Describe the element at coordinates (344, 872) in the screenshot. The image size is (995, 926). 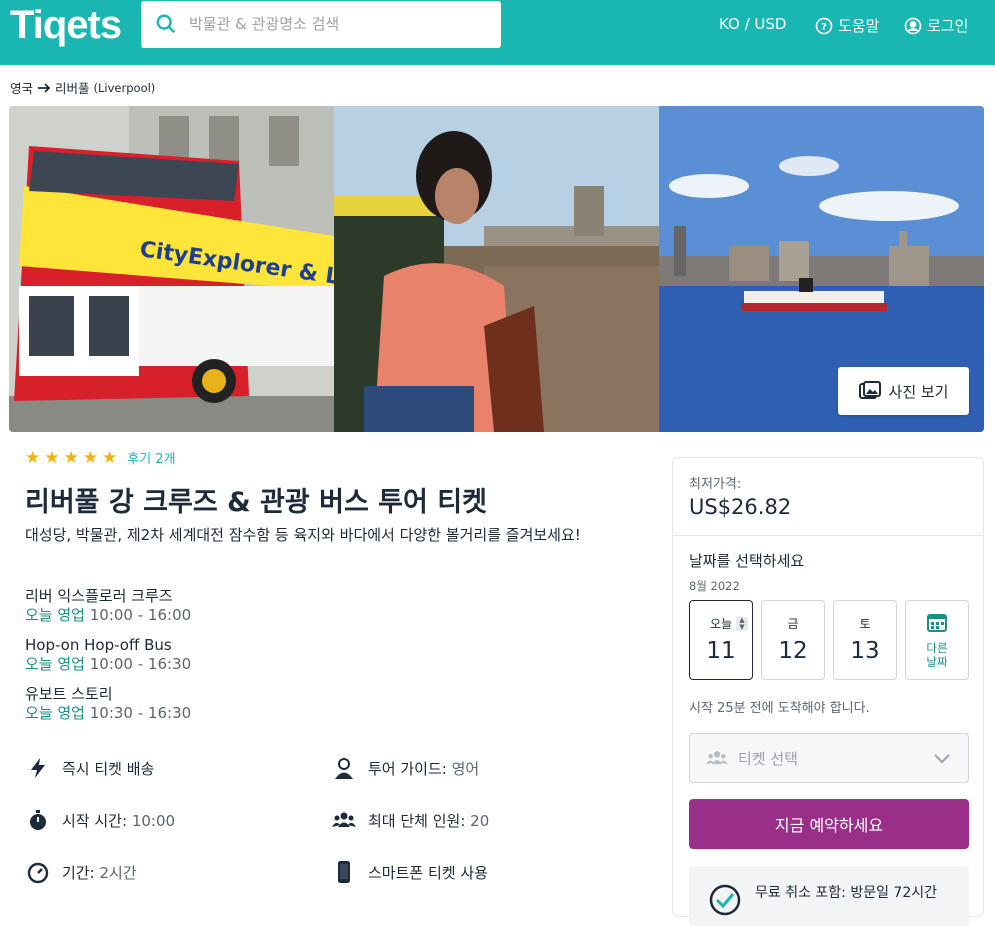
I see `smartphone-icon` at that location.